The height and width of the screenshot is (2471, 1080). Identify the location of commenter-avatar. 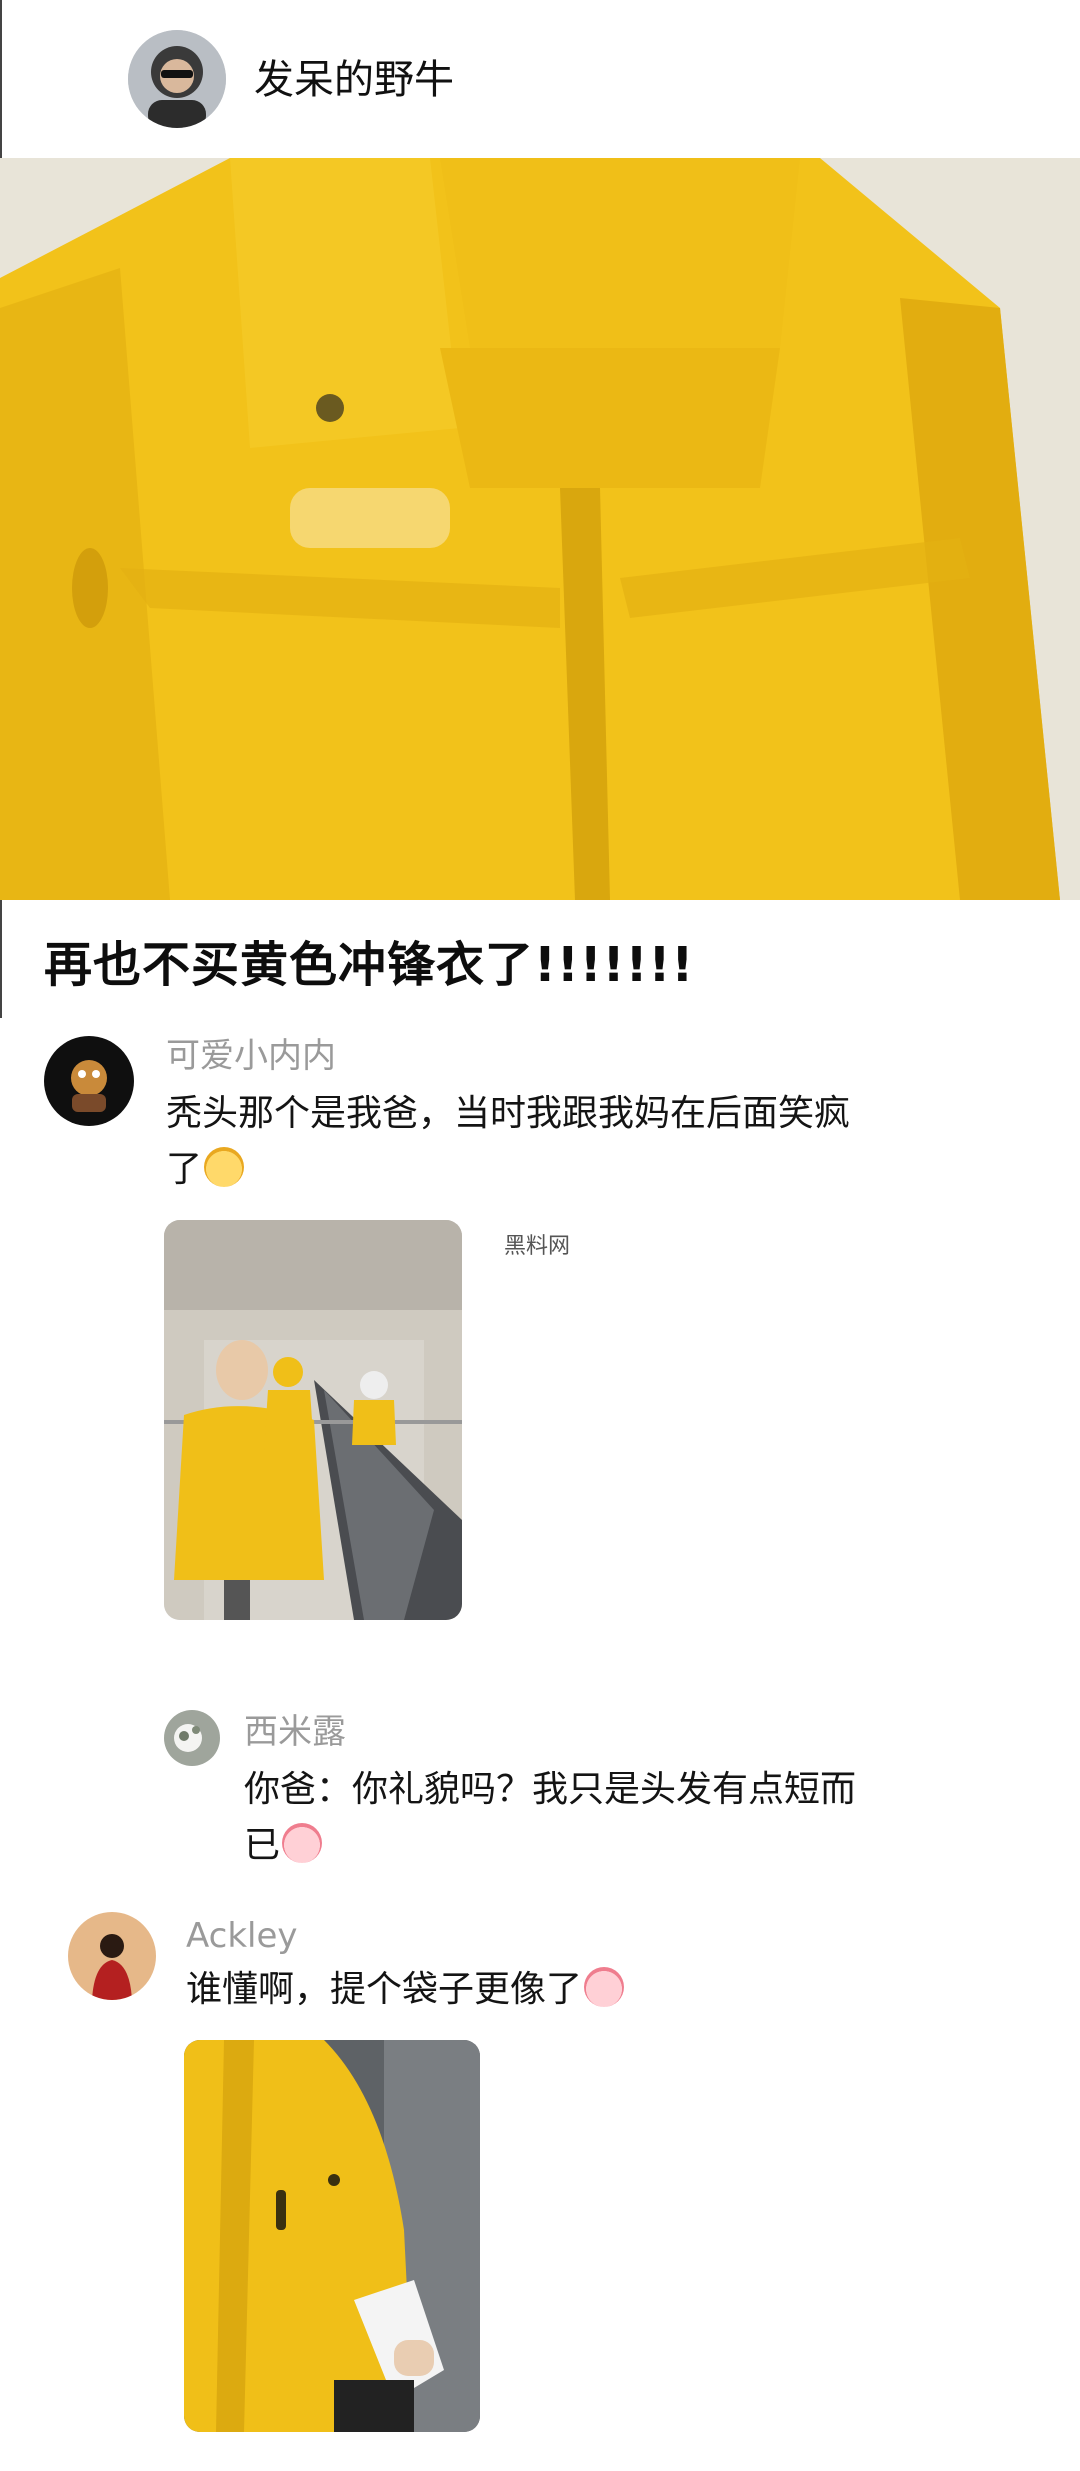
(89, 1081).